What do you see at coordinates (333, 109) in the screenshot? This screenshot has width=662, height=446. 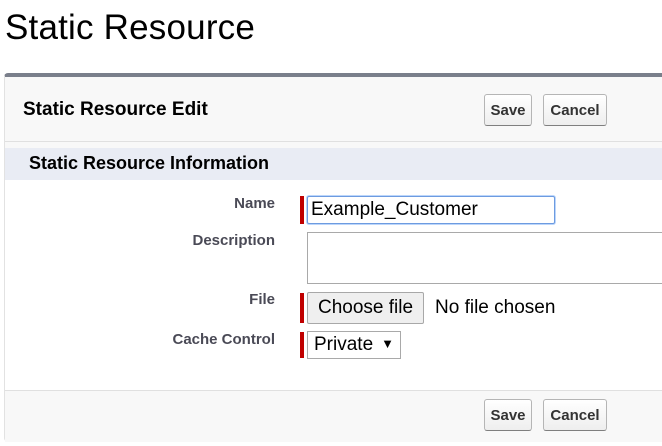 I see `panel-header: Static Resource Edit Save Cancel` at bounding box center [333, 109].